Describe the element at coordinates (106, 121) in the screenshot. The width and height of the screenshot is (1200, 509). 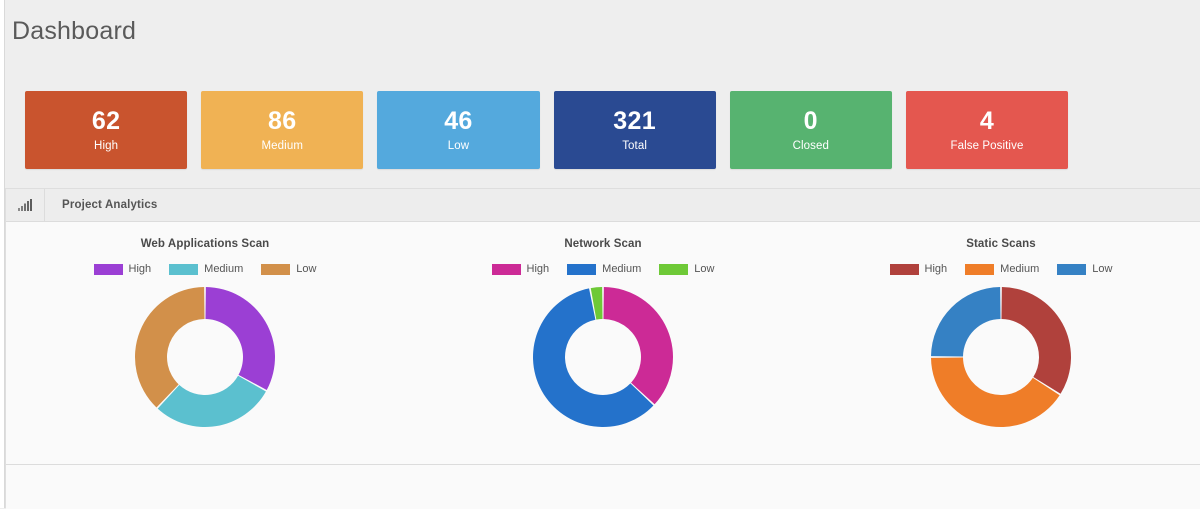
I see `stat-card-value: 62` at that location.